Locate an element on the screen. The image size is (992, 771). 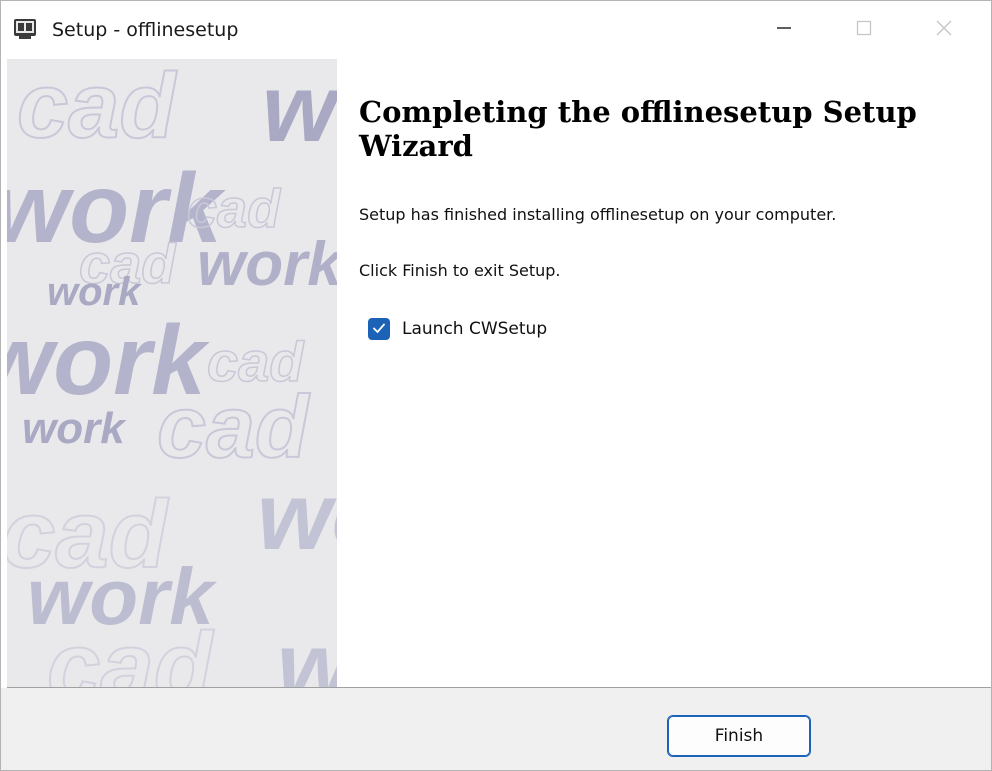
launch-cwsetup-label: Launch CWSetup is located at coordinates (474, 329).